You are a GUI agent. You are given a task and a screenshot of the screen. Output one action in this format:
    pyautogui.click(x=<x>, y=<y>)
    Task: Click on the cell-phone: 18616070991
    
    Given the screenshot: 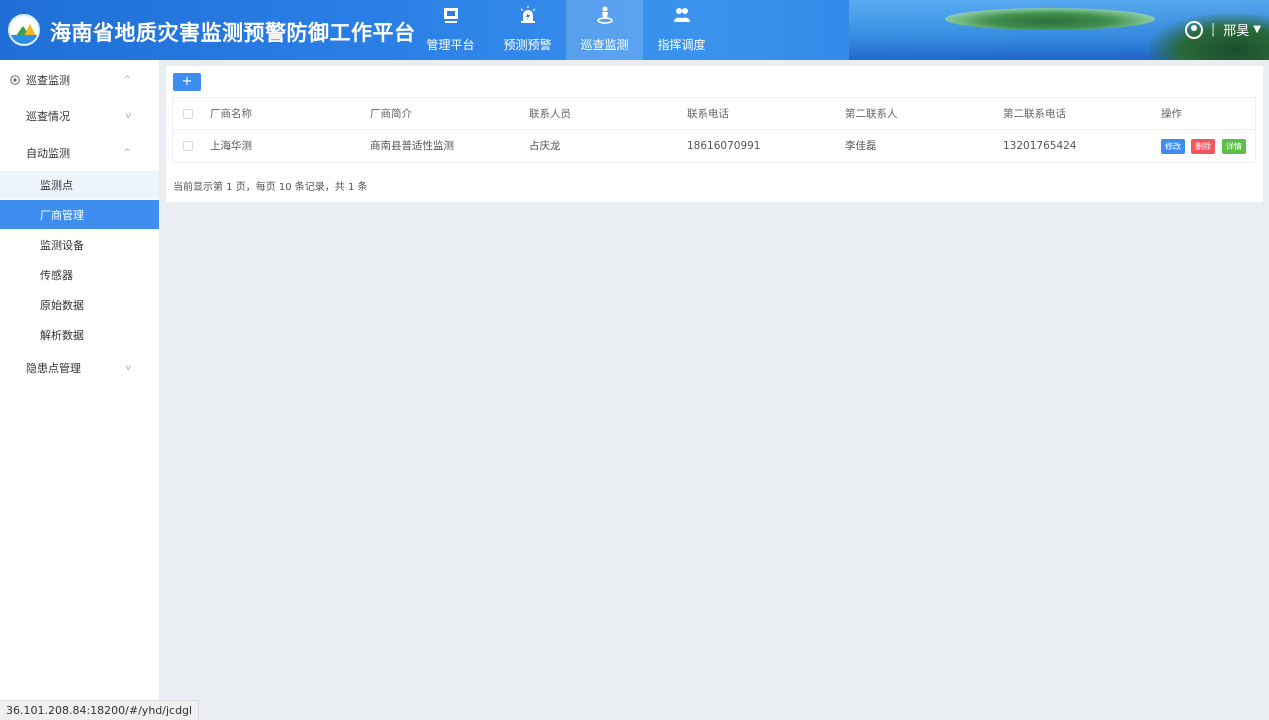 What is the action you would take?
    pyautogui.click(x=724, y=146)
    